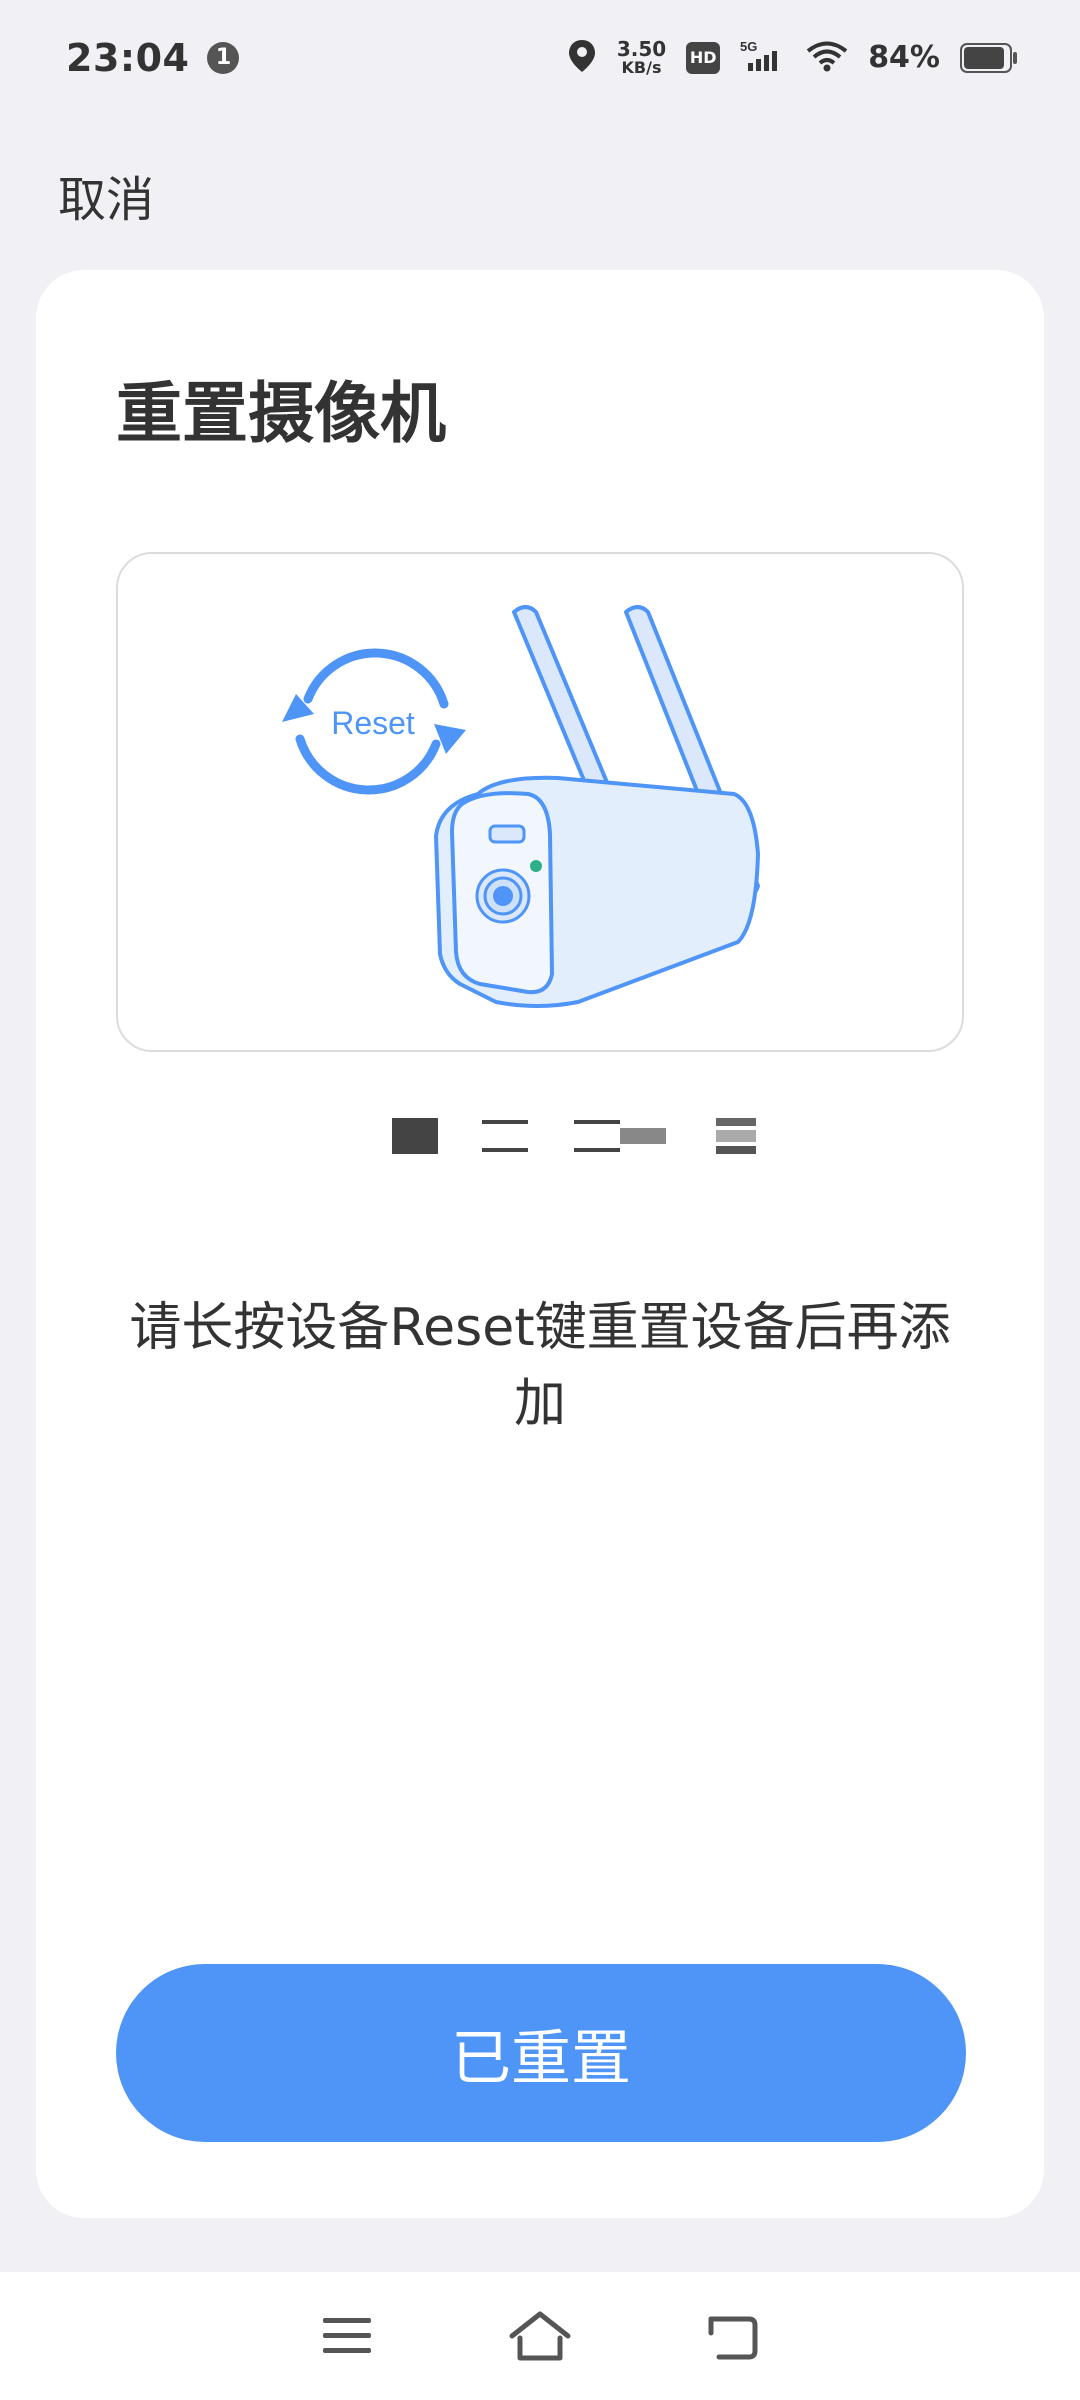 This screenshot has height=2400, width=1080. I want to click on home-icon, so click(540, 2336).